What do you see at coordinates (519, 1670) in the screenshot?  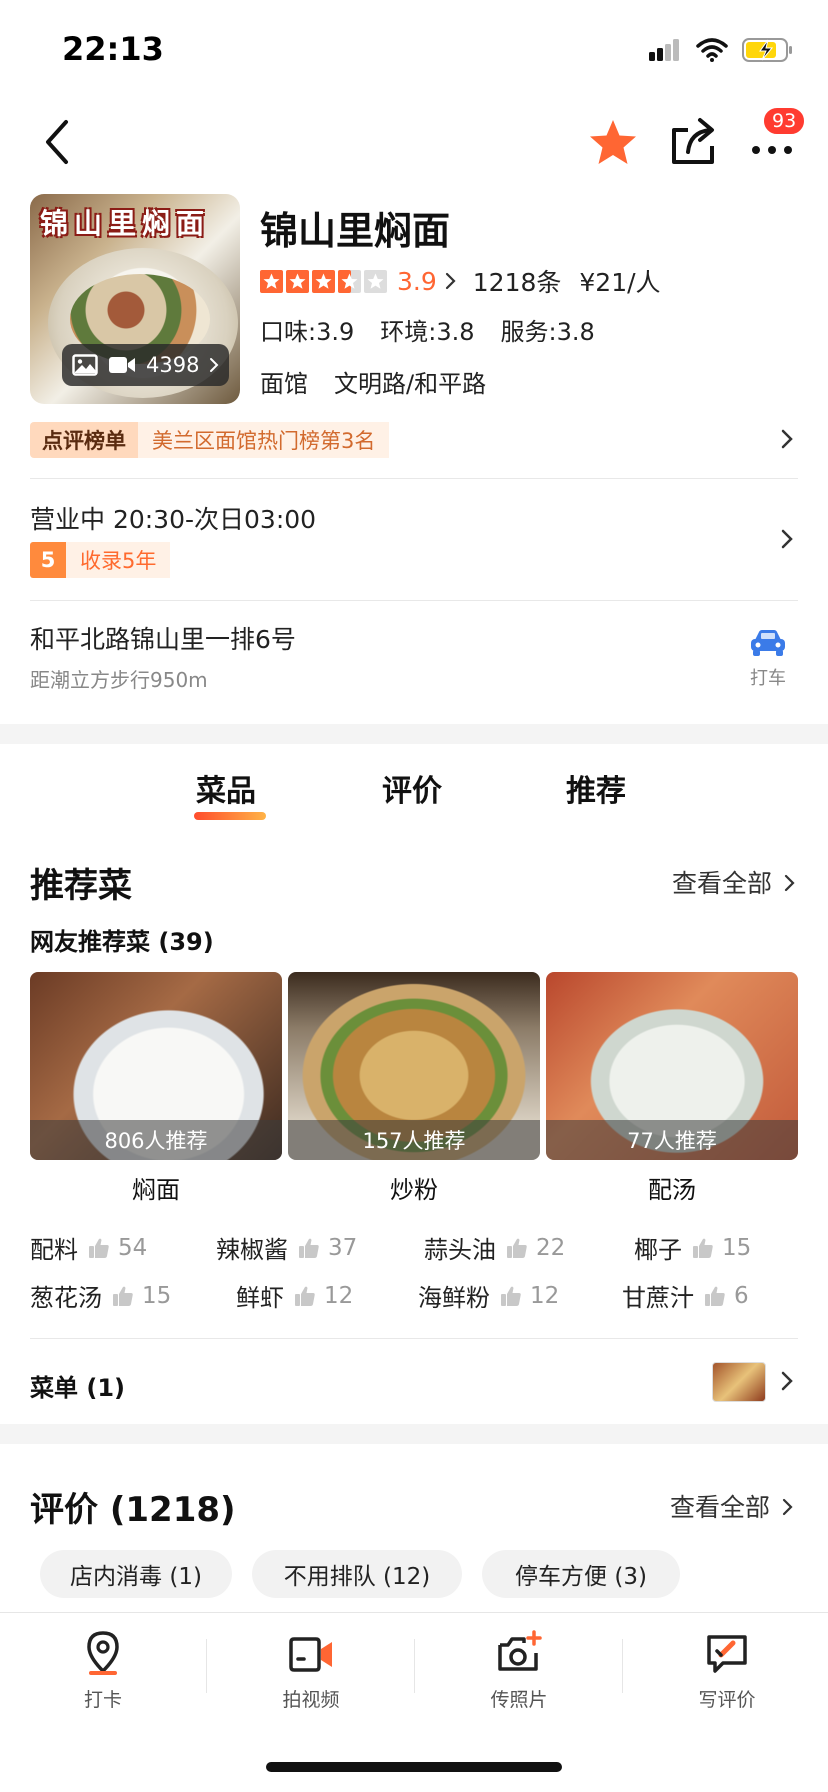 I see `upload-photo-button: 传照片` at bounding box center [519, 1670].